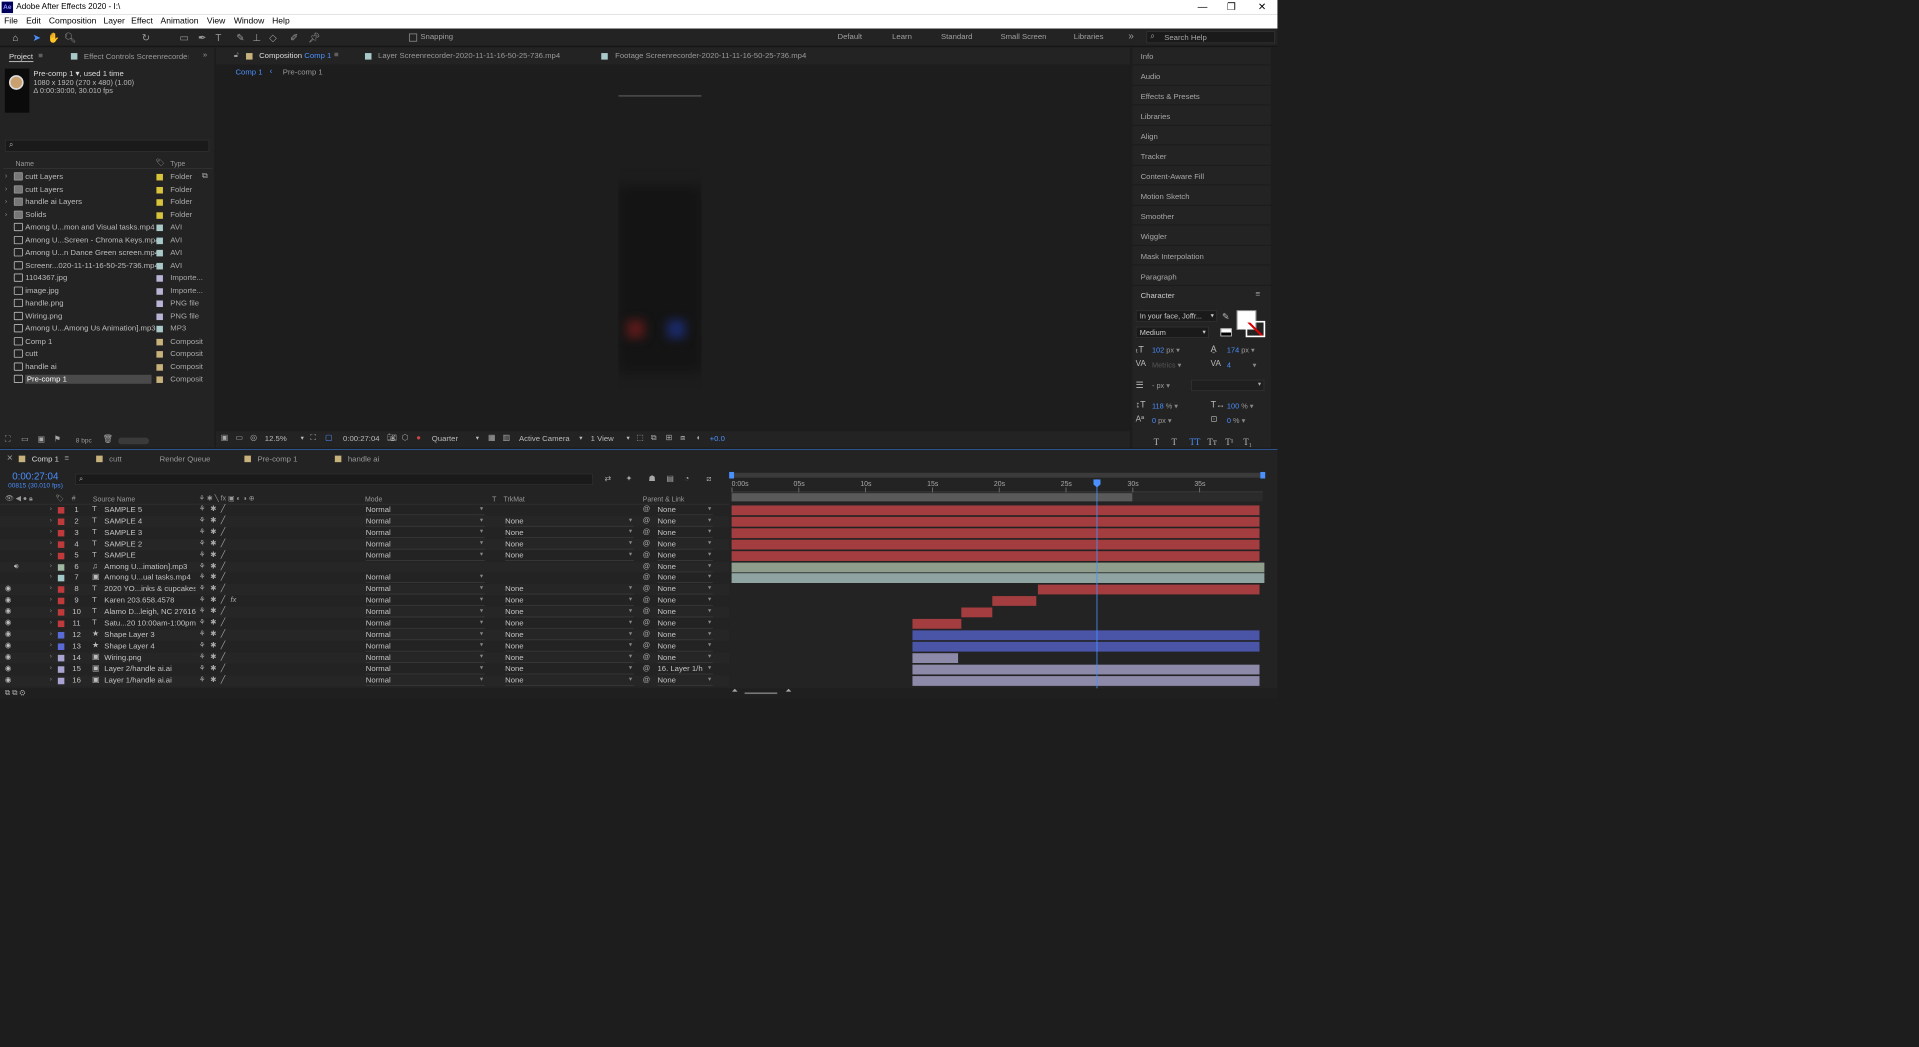  I want to click on frame-blending-icon: ▤, so click(670, 478).